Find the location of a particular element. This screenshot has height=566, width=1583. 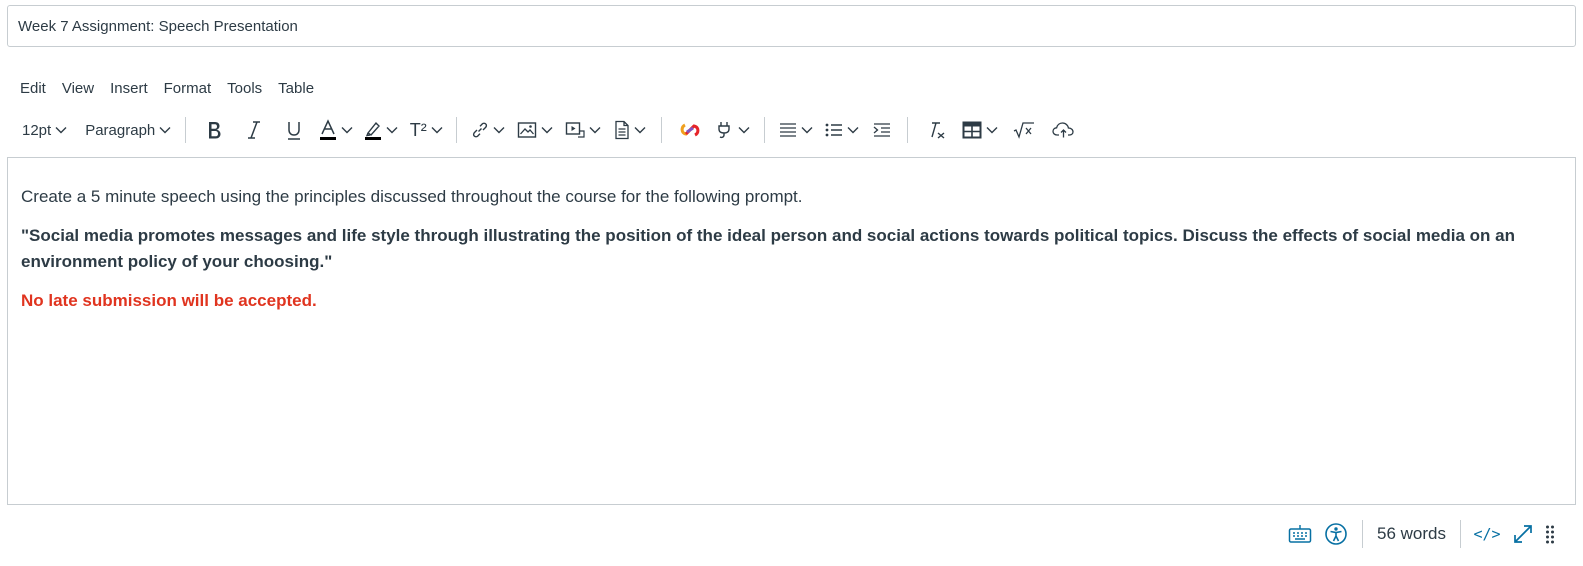

image-button is located at coordinates (535, 130).